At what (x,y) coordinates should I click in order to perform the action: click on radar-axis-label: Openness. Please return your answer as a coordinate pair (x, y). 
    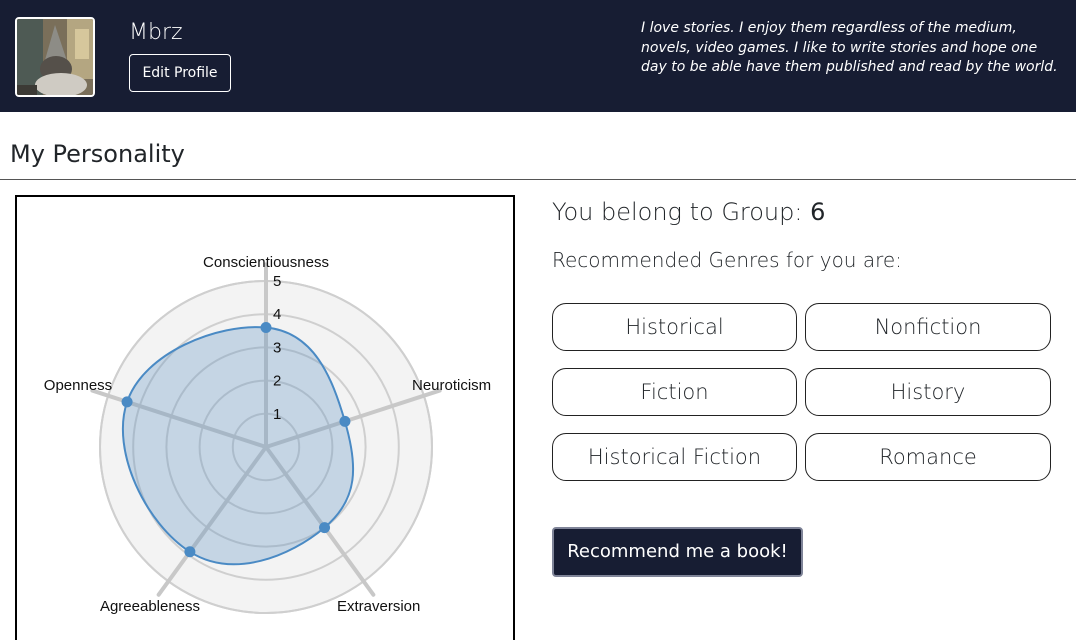
    Looking at the image, I should click on (78, 385).